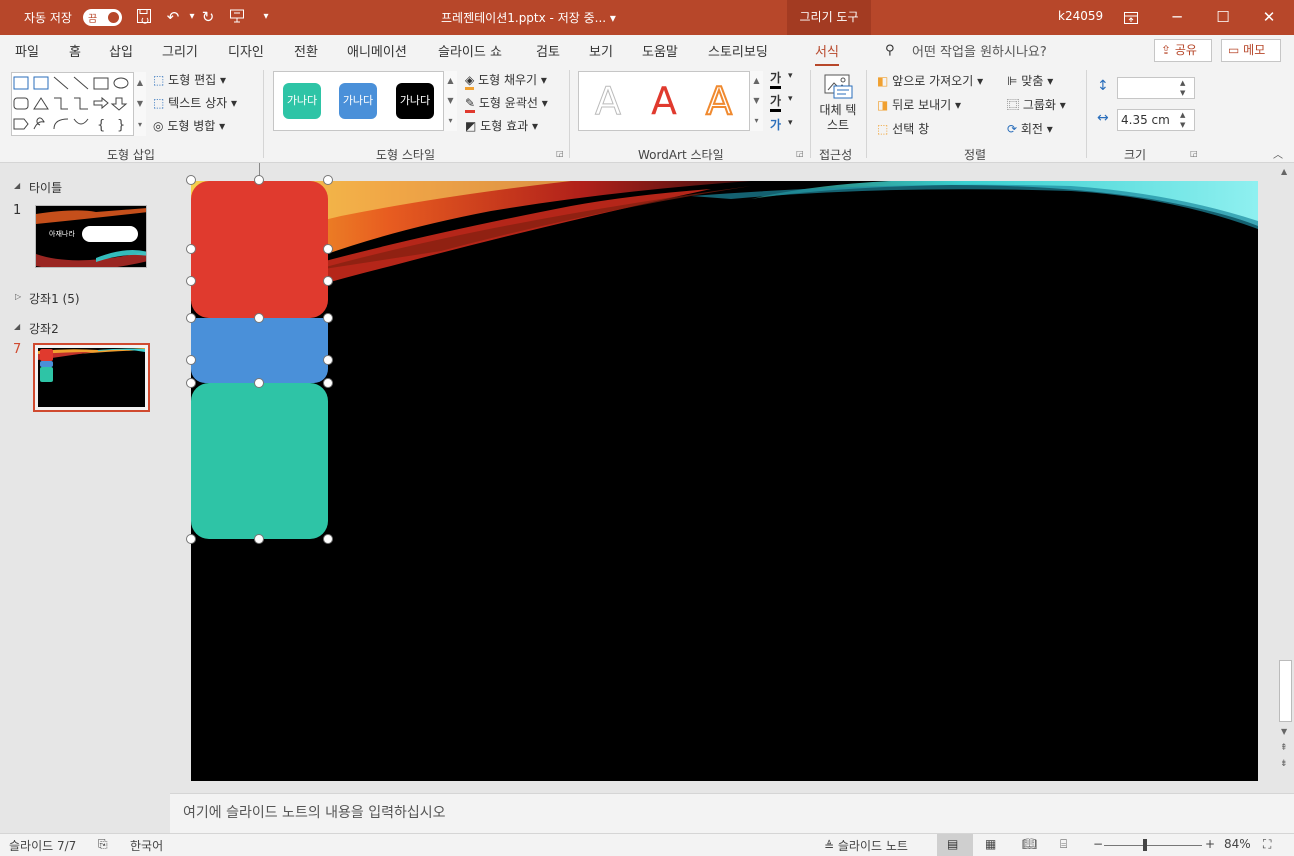 Image resolution: width=1294 pixels, height=856 pixels. What do you see at coordinates (103, 844) in the screenshot?
I see `accessibility-check-icon: ⎘` at bounding box center [103, 844].